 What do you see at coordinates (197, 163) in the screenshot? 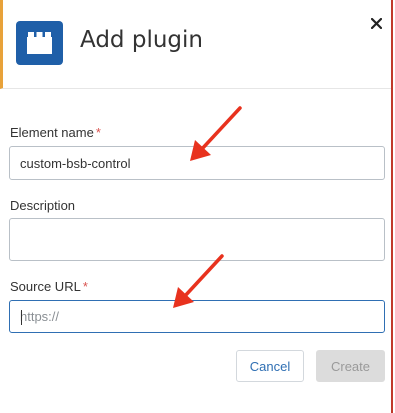
I see `element-name-input` at bounding box center [197, 163].